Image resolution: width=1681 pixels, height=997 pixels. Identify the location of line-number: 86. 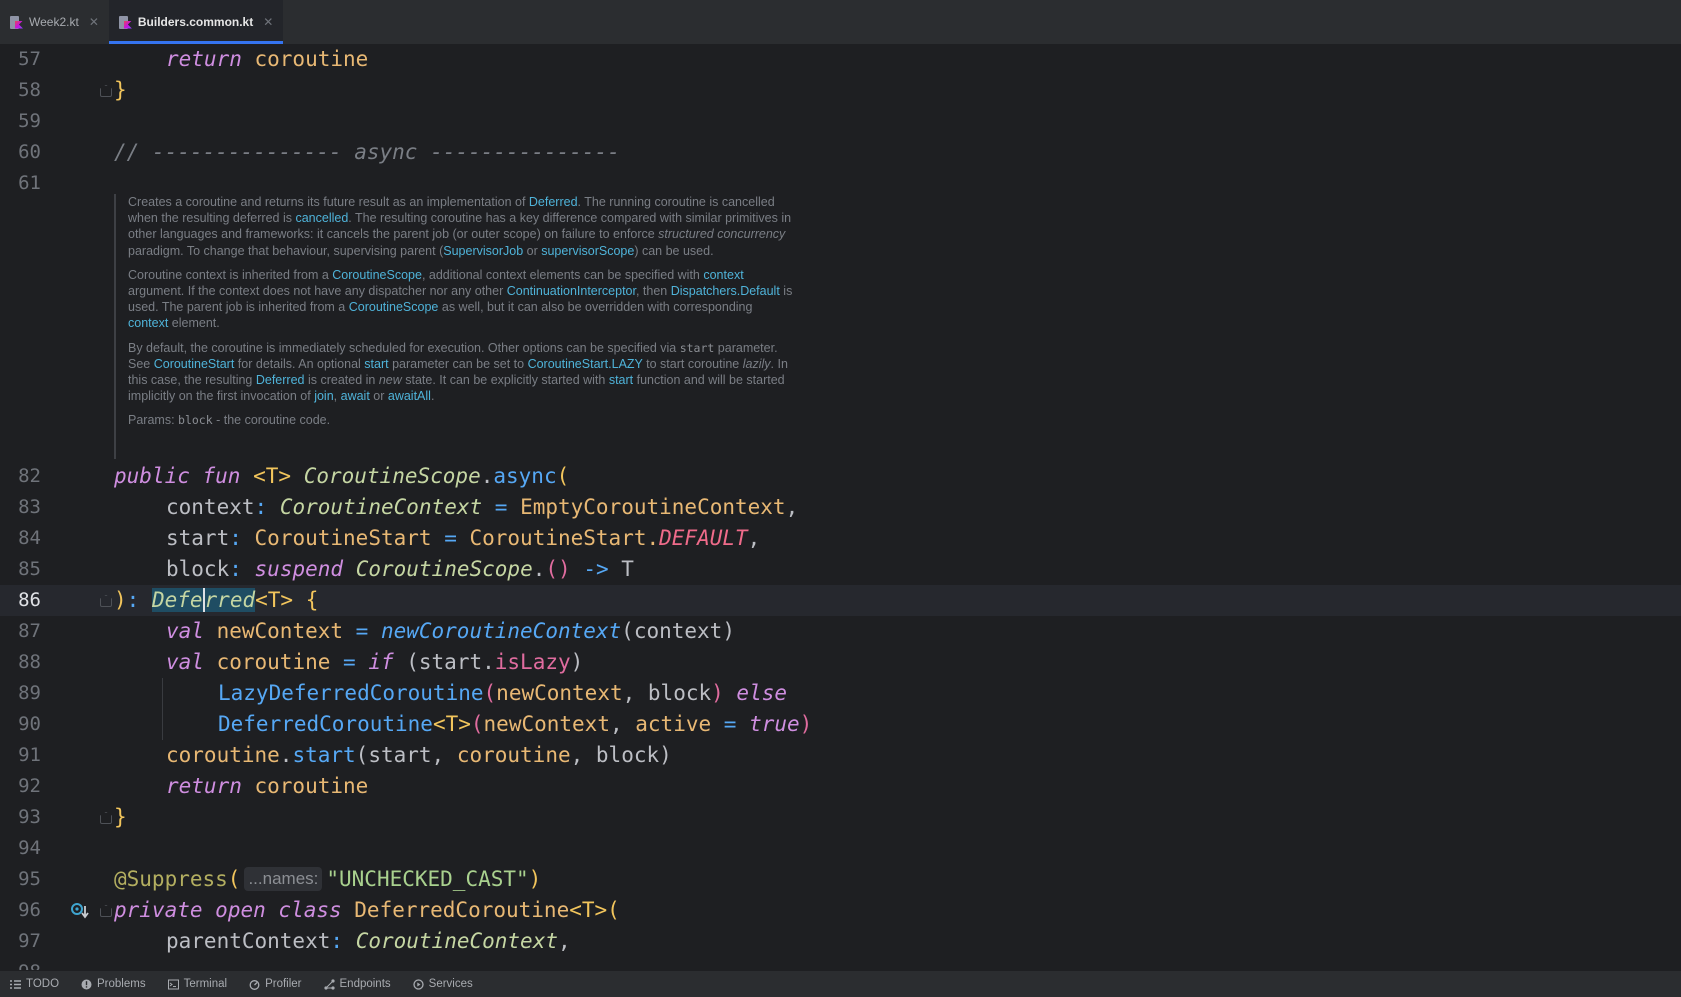
(29, 600).